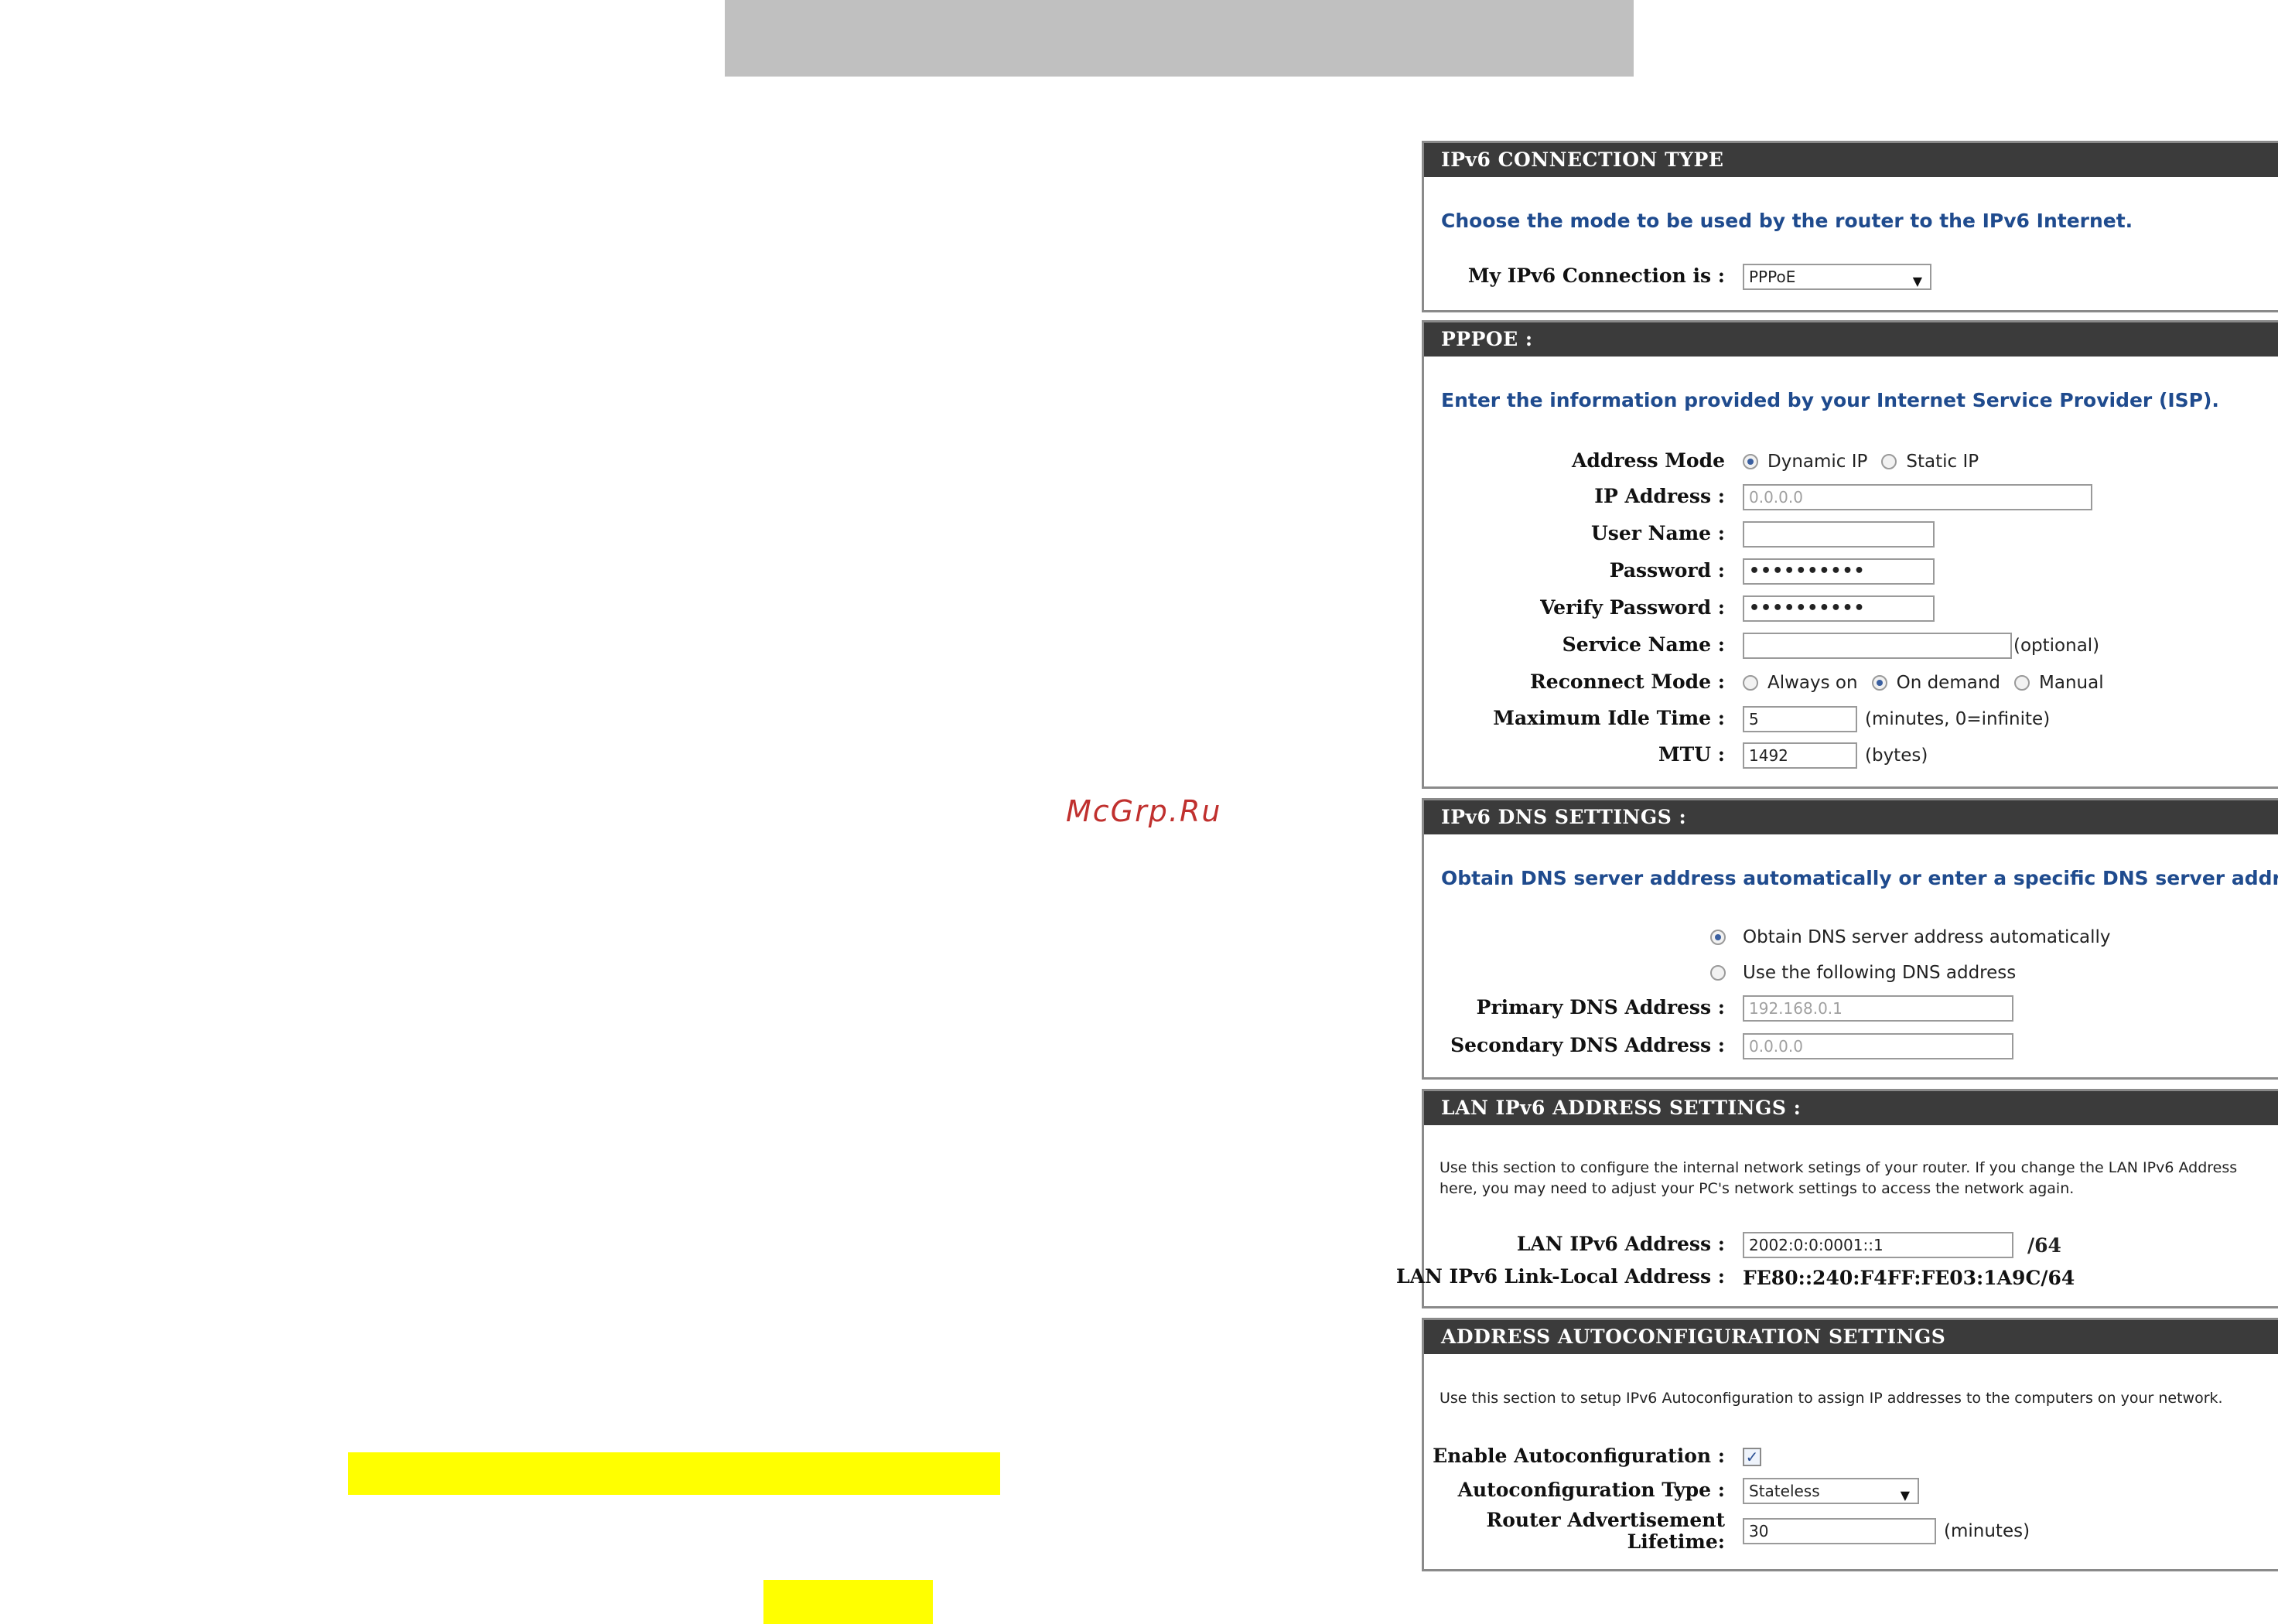 This screenshot has width=2278, height=1624. Describe the element at coordinates (1605, 1531) in the screenshot. I see `ra-lifetime-label: Router Advertisement Lifetime:` at that location.